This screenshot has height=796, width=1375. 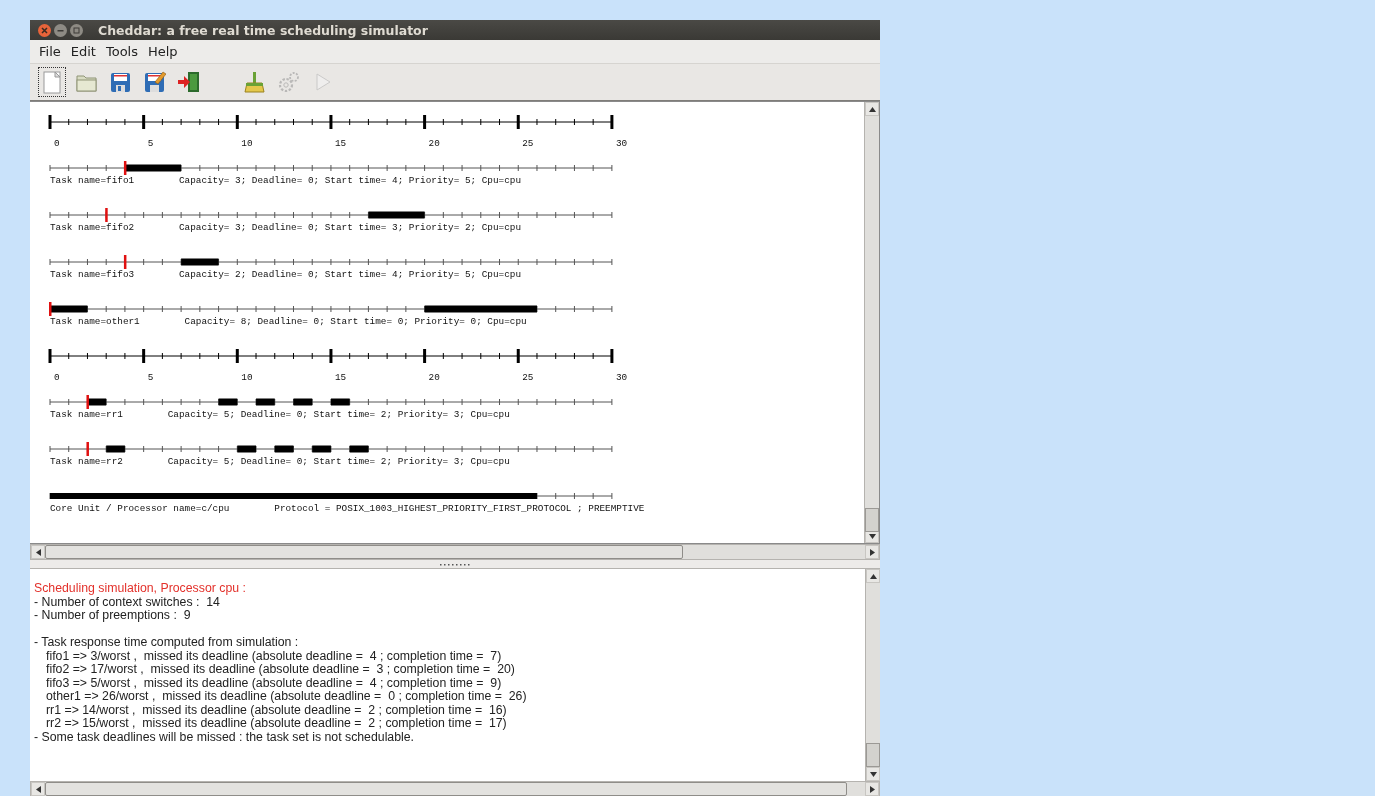 I want to click on task-name: Task name=rr1, so click(x=86, y=415).